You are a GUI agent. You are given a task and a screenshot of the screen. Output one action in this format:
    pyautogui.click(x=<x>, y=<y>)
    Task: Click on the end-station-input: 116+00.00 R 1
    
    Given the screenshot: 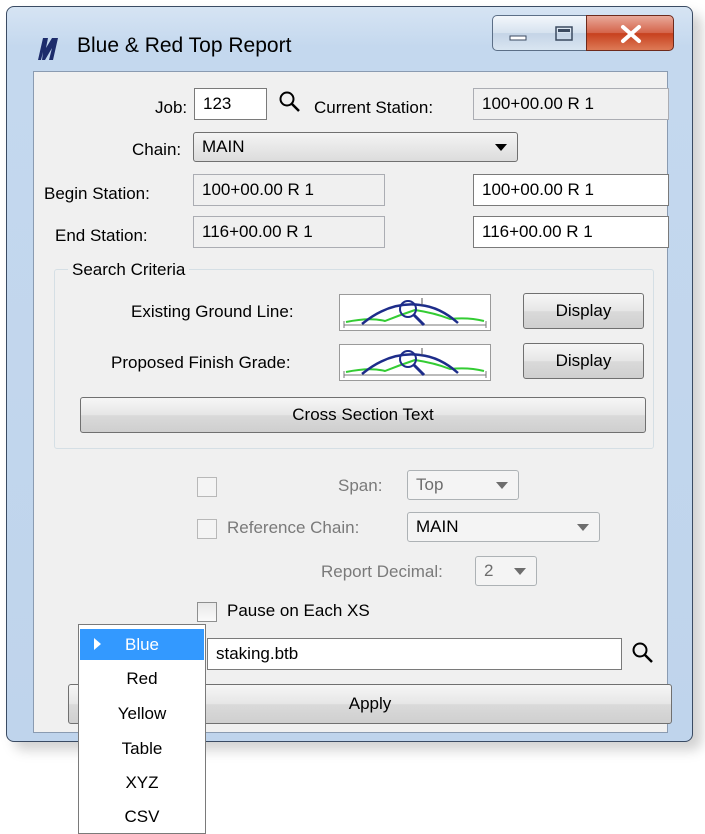 What is the action you would take?
    pyautogui.click(x=571, y=232)
    